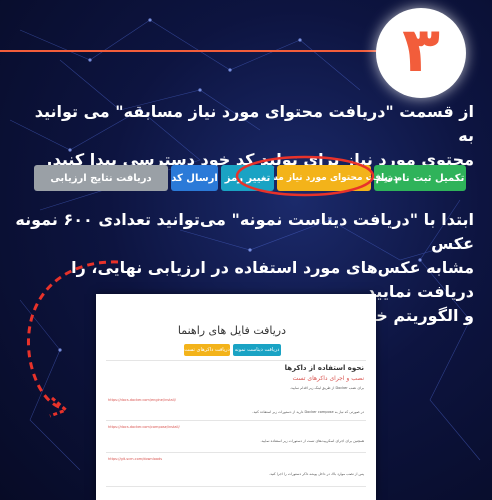  I want to click on screenshot-title: دریافت فایل های راهنما, so click(231, 330).